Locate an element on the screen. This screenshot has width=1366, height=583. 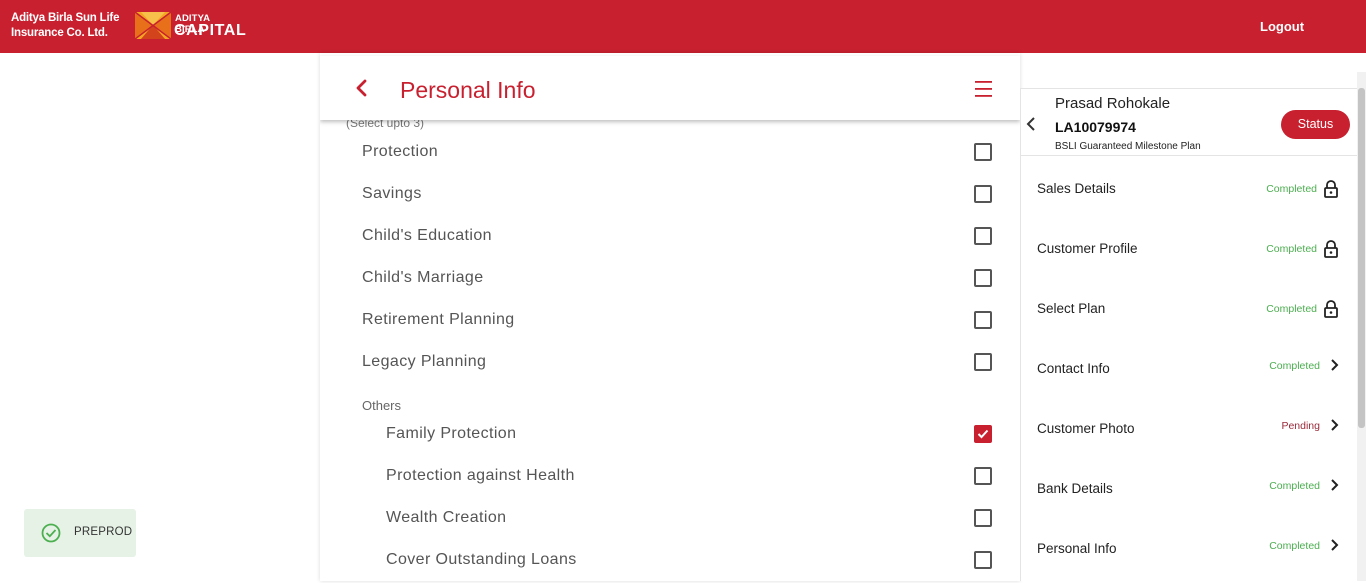
goal-option-row: Legacy Planning is located at coordinates (670, 366).